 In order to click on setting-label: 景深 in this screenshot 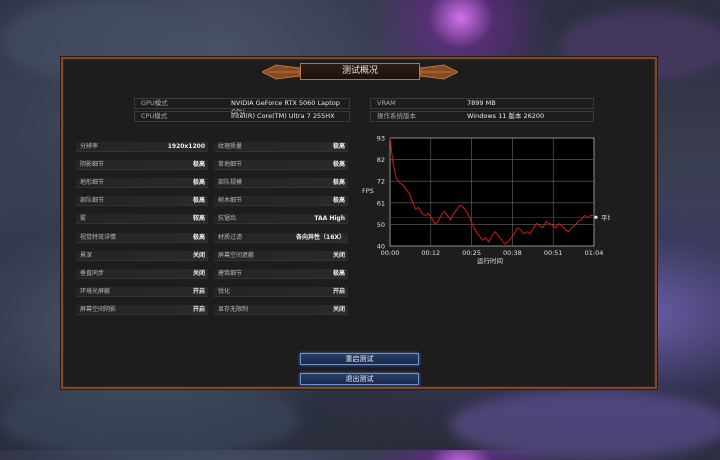, I will do `click(86, 255)`.